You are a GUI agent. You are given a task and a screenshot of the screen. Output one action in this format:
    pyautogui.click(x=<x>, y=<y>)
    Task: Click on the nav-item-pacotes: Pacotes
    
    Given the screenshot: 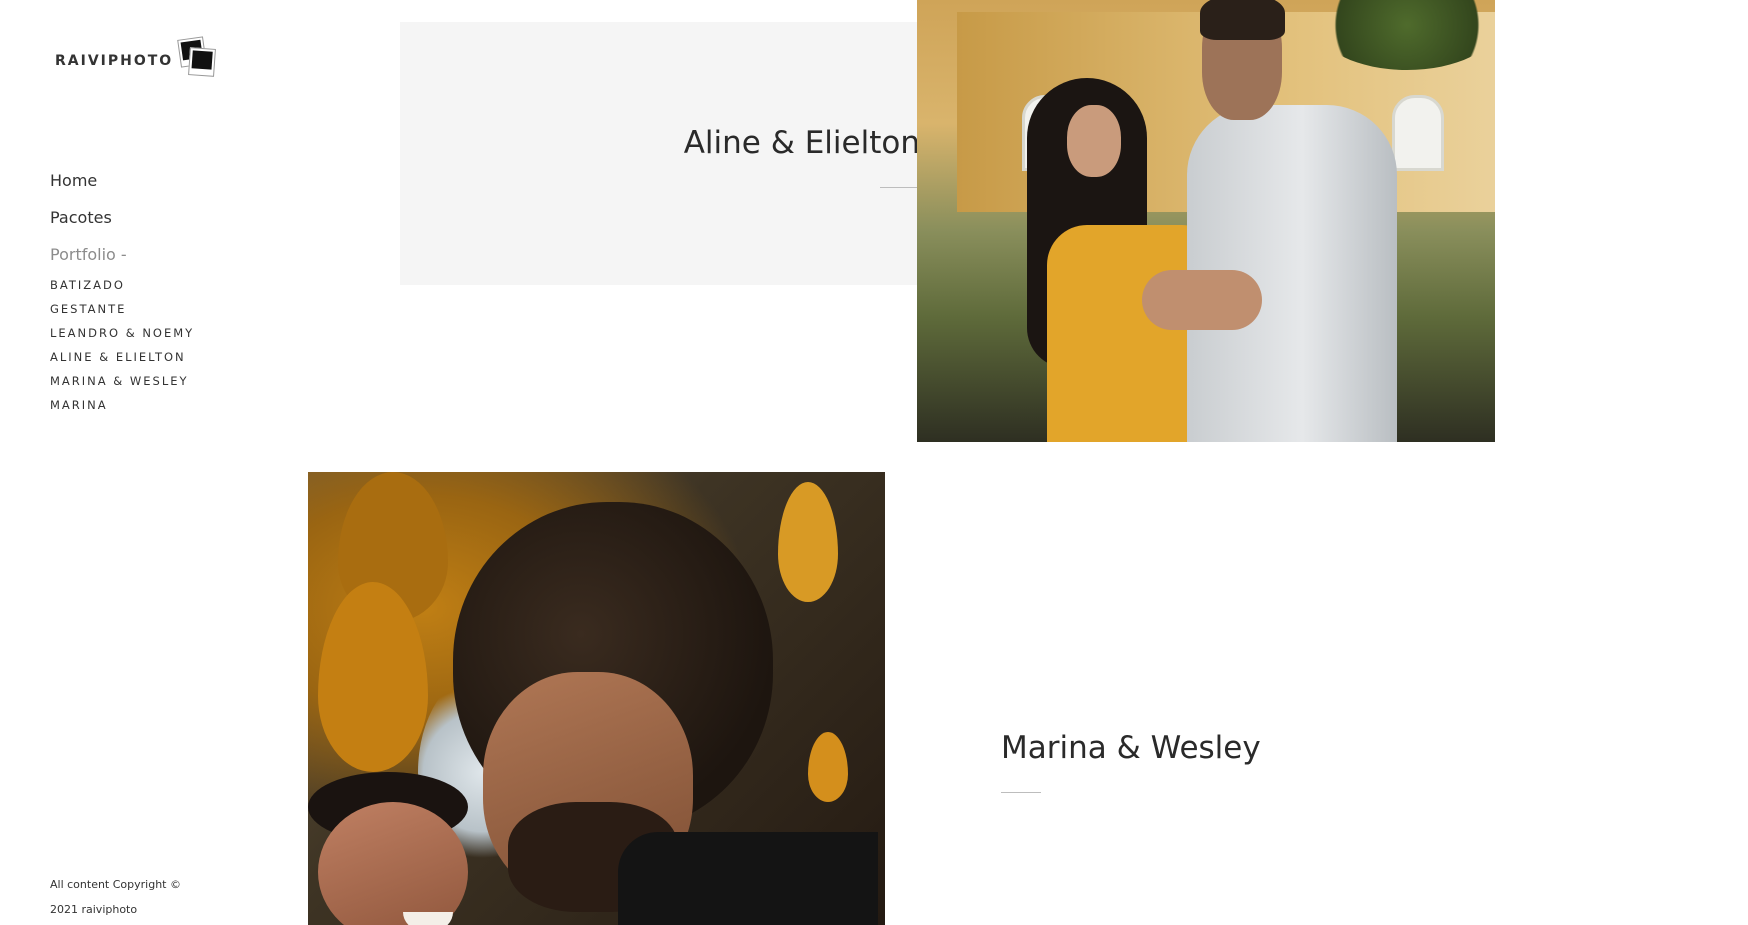 What is the action you would take?
    pyautogui.click(x=122, y=218)
    